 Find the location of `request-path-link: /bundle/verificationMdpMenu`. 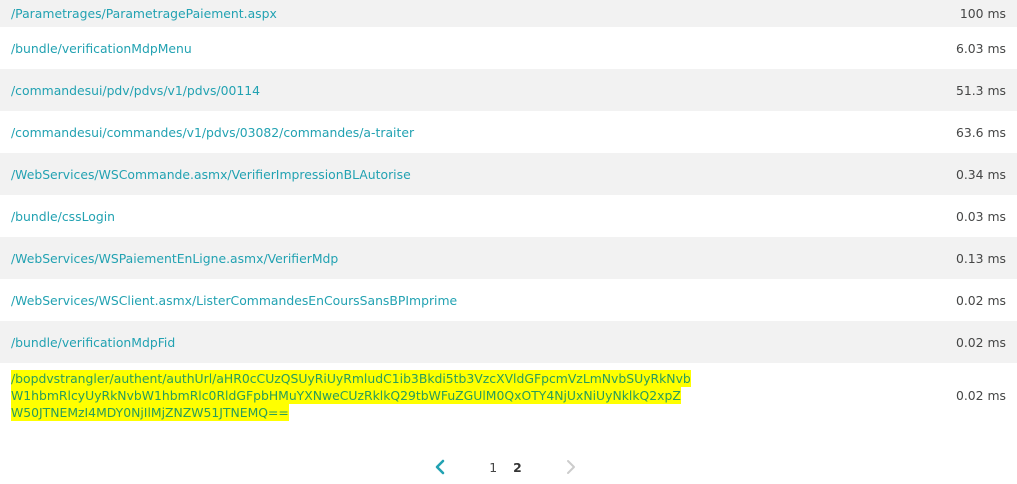

request-path-link: /bundle/verificationMdpMenu is located at coordinates (101, 48).